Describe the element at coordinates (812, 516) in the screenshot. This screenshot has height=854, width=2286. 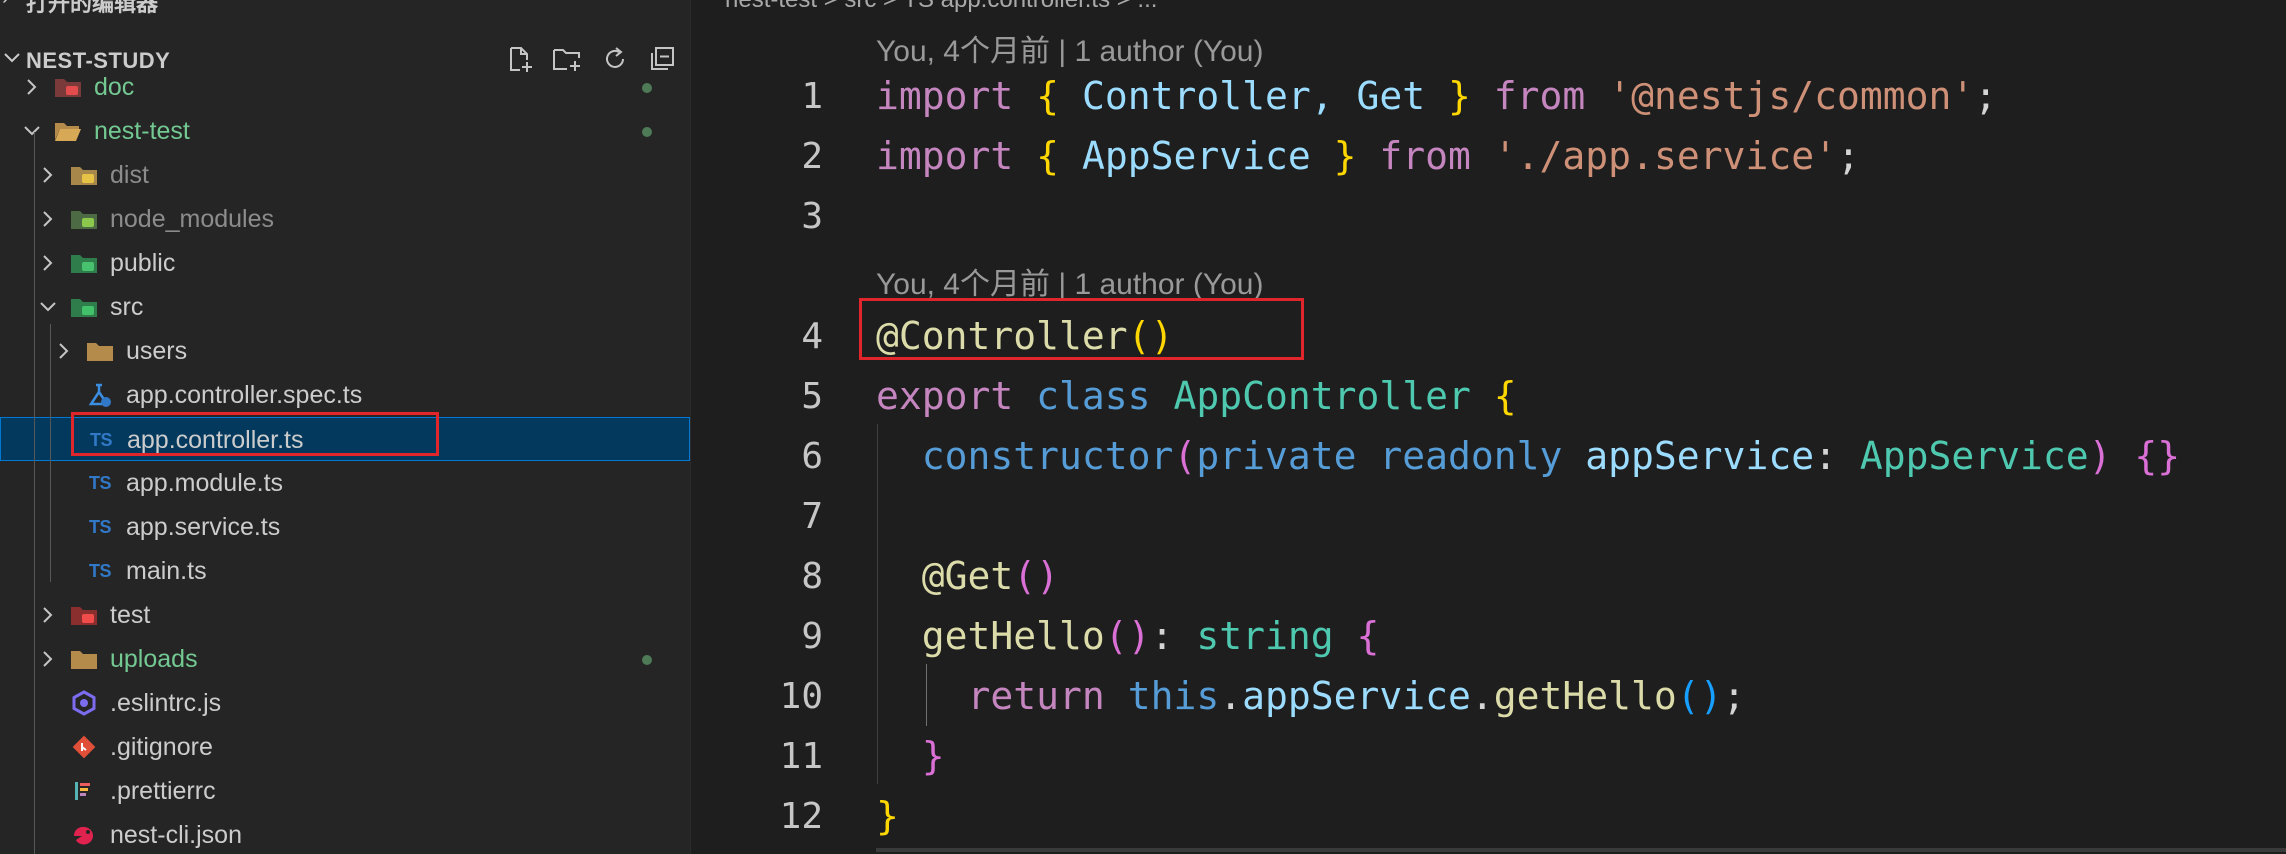
I see `line-number: 7` at that location.